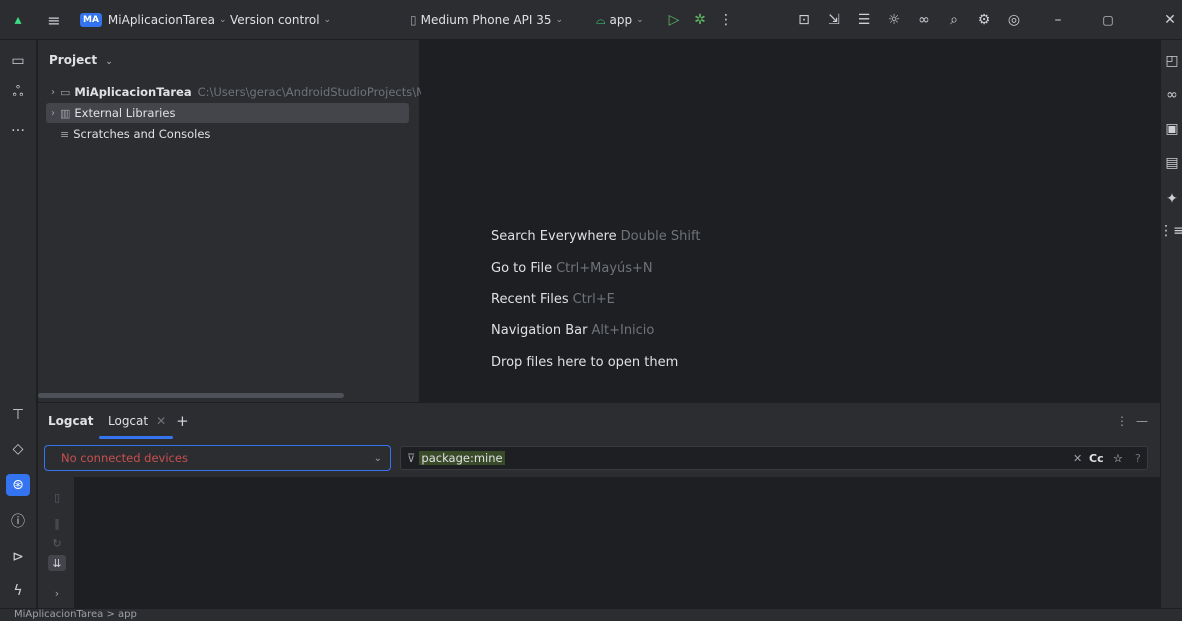 The image size is (1182, 621). What do you see at coordinates (462, 458) in the screenshot?
I see `filter-value: package:mine` at bounding box center [462, 458].